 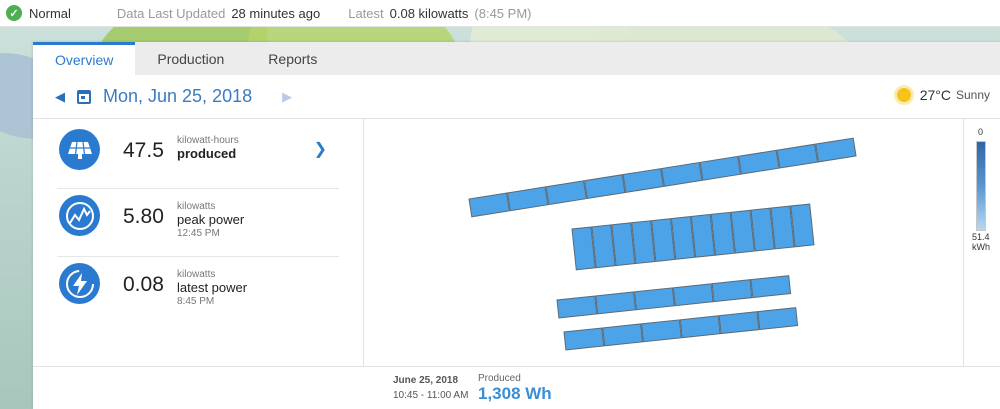 I want to click on peak-power-unit: kilowatts, so click(x=196, y=206).